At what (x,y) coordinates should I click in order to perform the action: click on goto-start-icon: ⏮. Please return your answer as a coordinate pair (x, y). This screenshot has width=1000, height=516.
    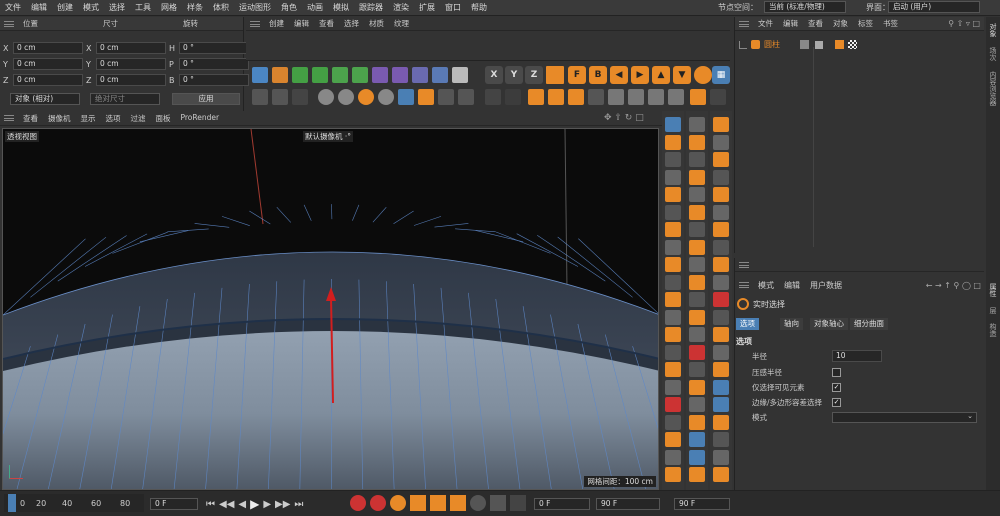
    Looking at the image, I should click on (210, 504).